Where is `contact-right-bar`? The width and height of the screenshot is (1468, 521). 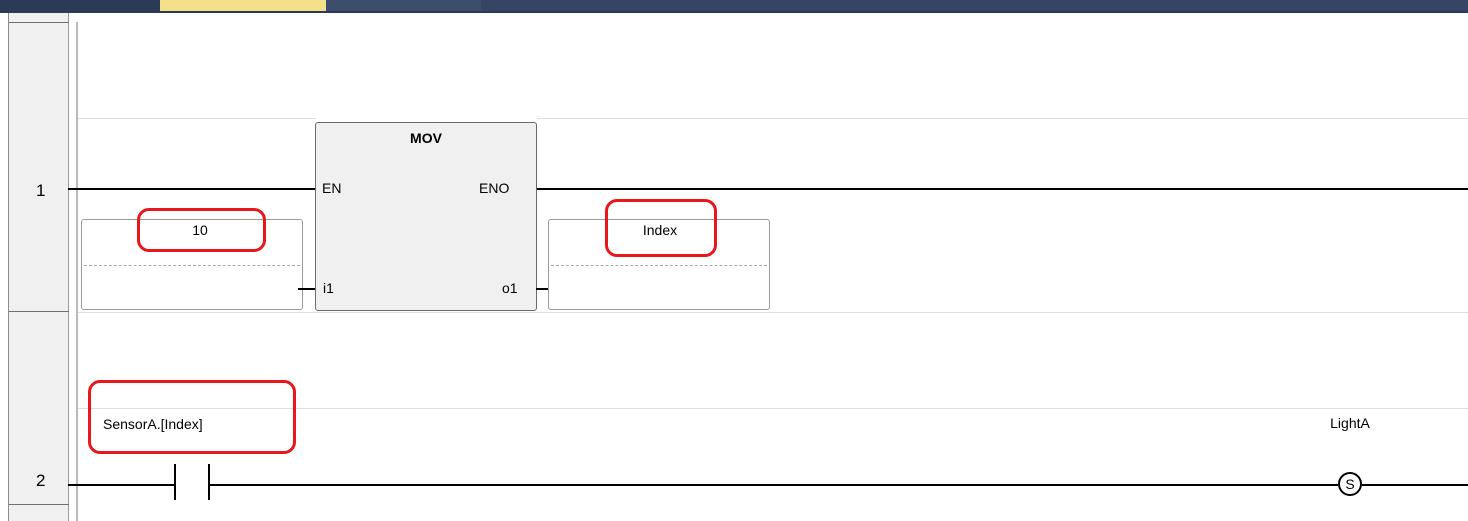
contact-right-bar is located at coordinates (209, 482).